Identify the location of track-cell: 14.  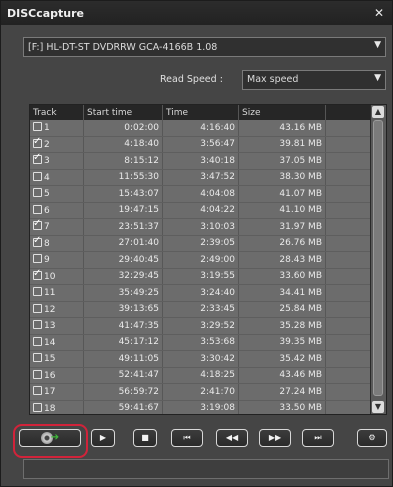
(57, 342).